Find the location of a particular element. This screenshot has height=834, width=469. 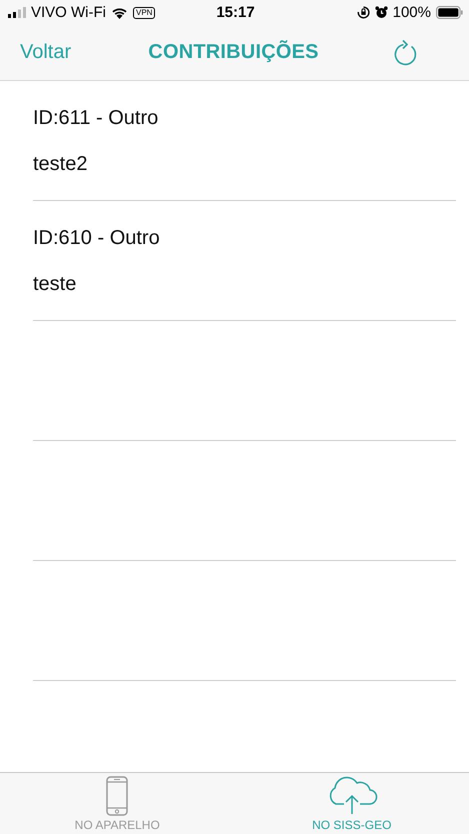

carrier-name: VIVO Wi-Fi is located at coordinates (68, 12).